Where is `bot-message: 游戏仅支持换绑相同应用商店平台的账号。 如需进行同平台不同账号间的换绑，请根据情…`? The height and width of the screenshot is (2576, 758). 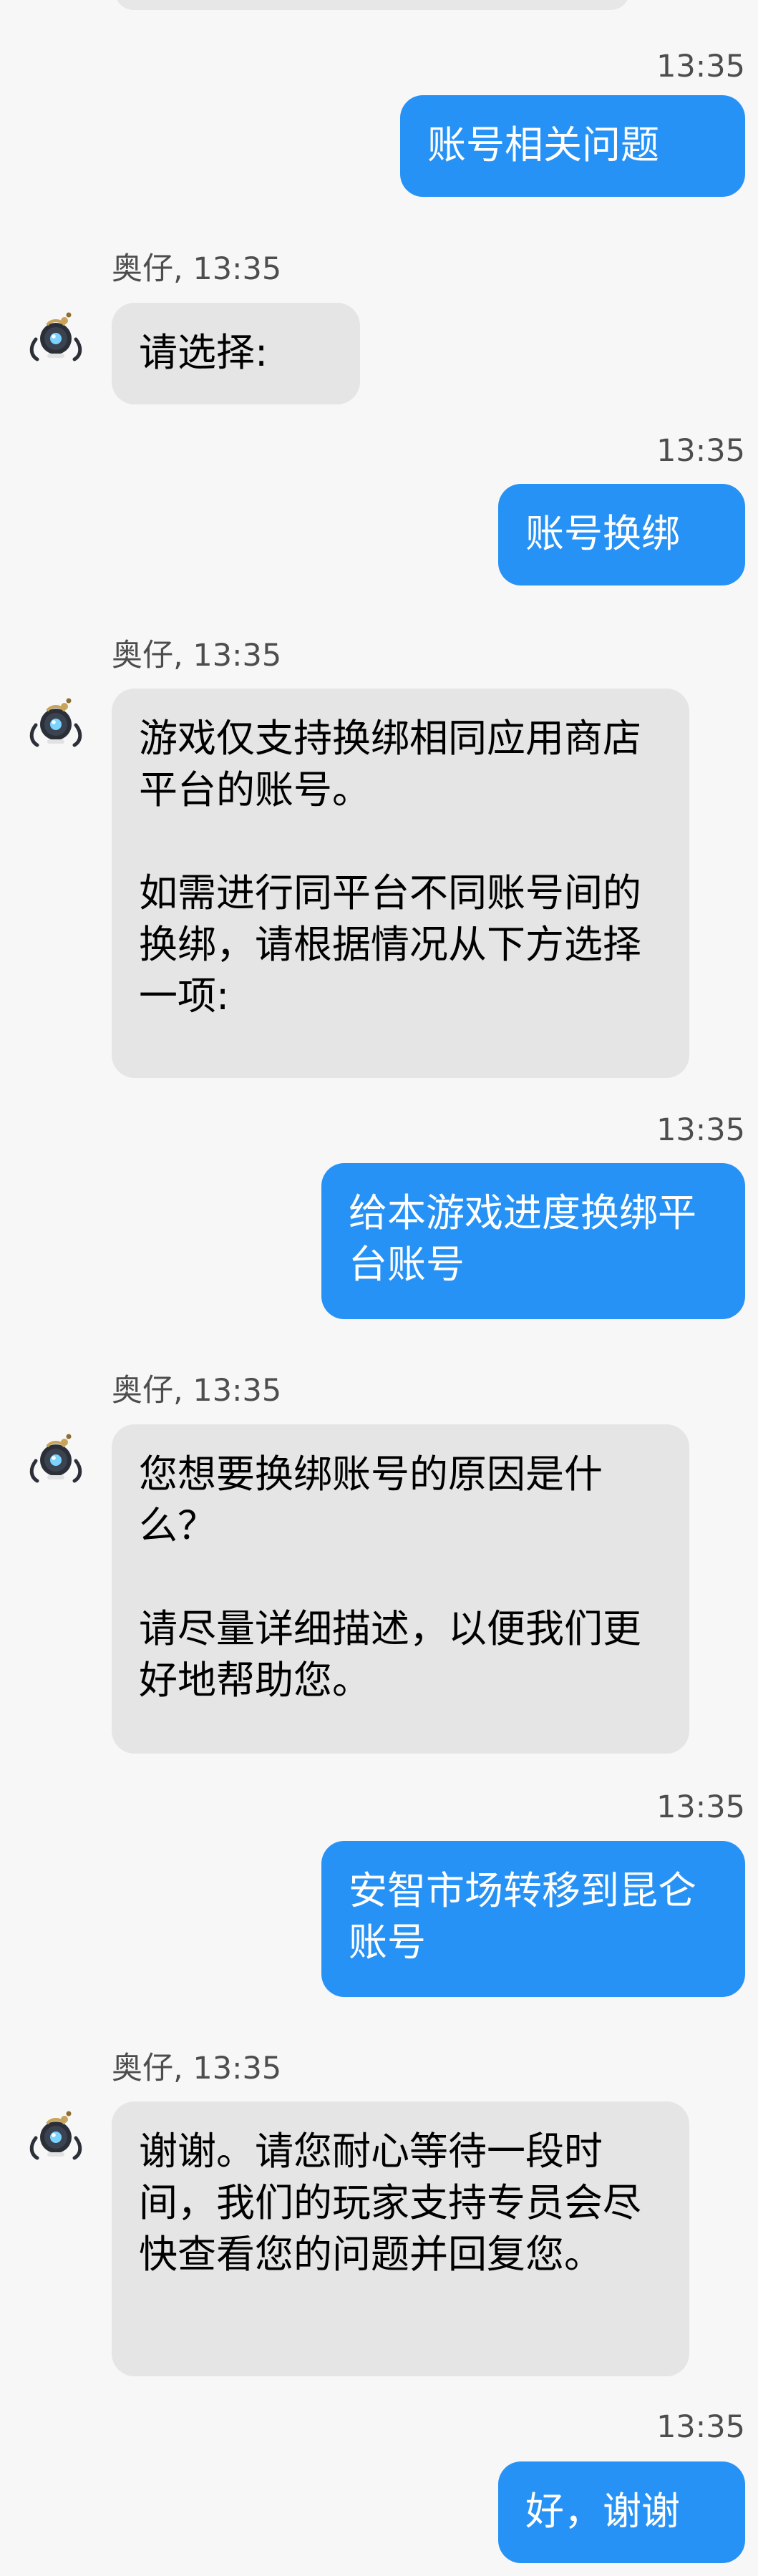 bot-message: 游戏仅支持换绑相同应用商店平台的账号。 如需进行同平台不同账号间的换绑，请根据情… is located at coordinates (401, 883).